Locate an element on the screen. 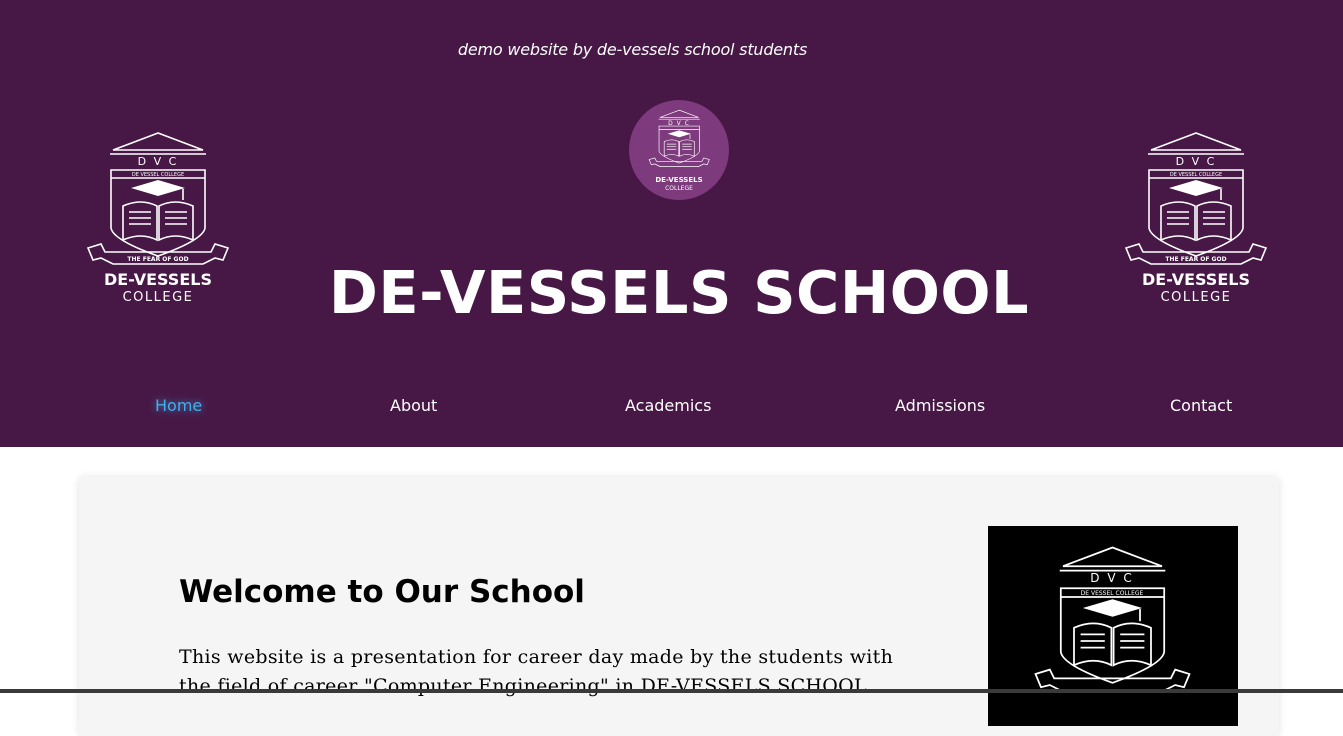 This screenshot has height=736, width=1343. window-bottom-edge is located at coordinates (671, 691).